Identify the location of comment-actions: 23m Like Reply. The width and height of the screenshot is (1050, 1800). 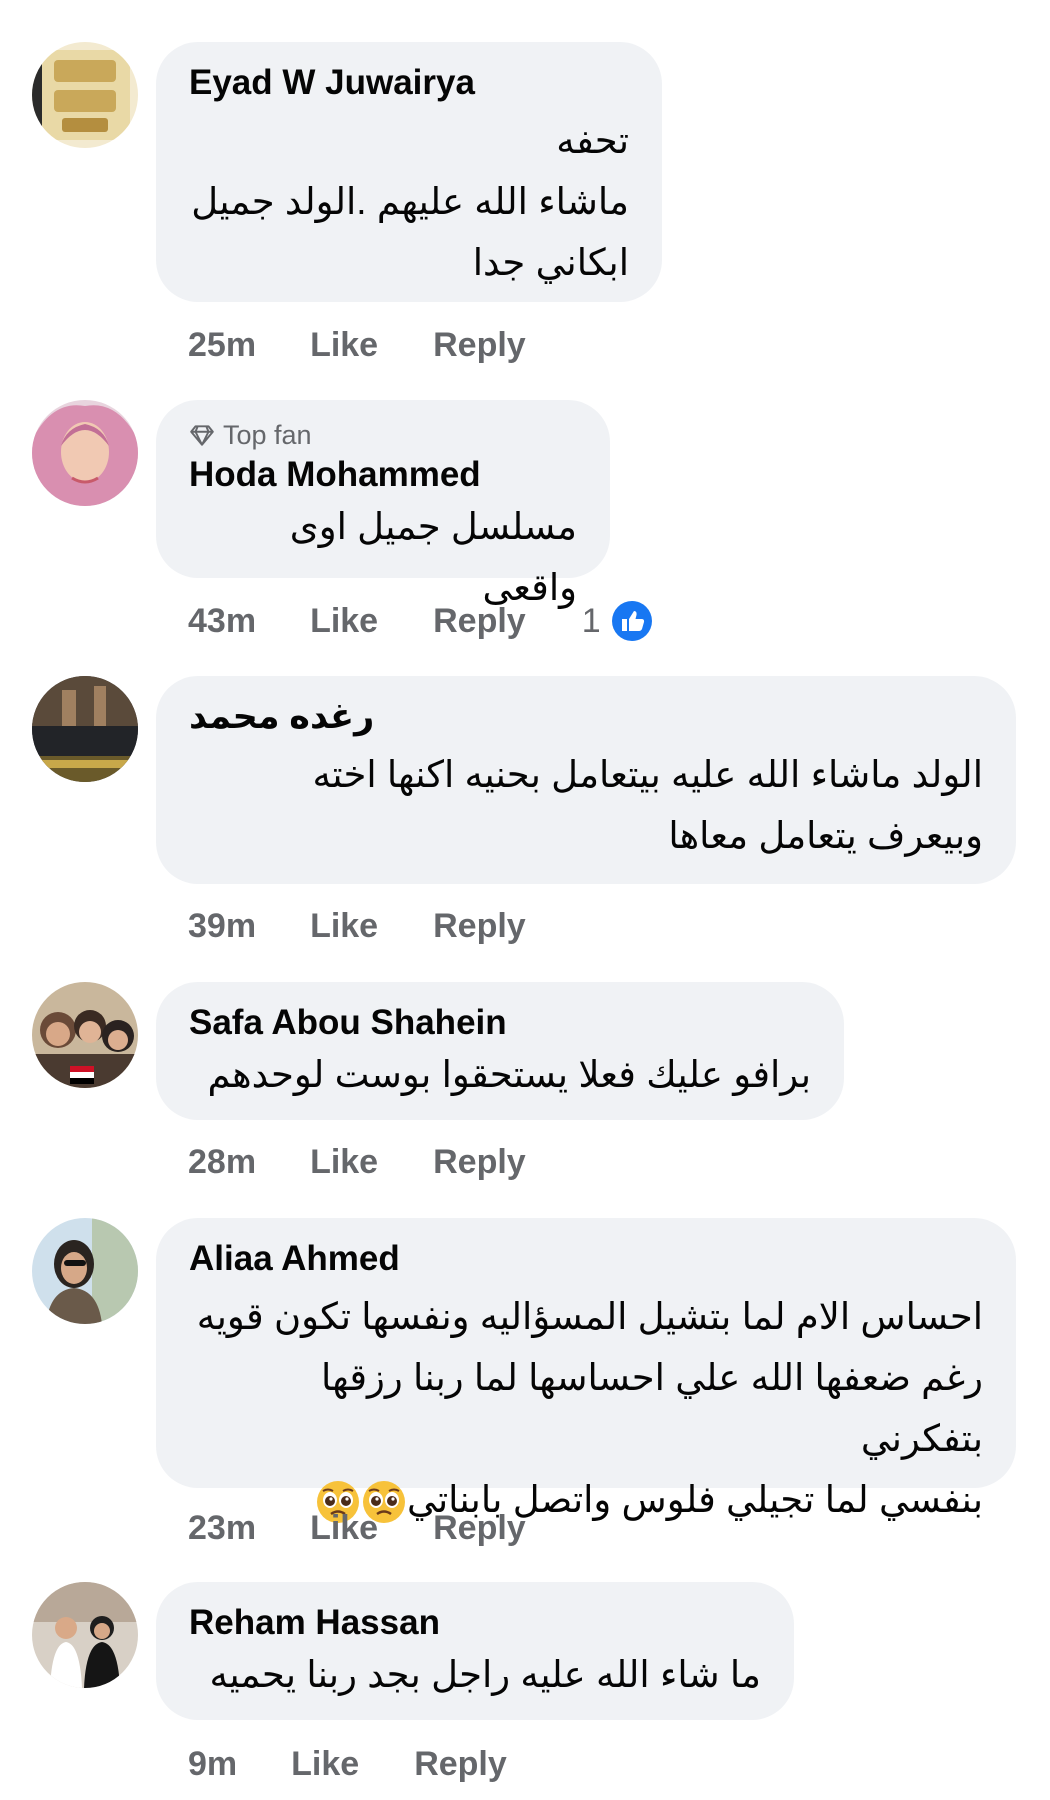
(357, 1528).